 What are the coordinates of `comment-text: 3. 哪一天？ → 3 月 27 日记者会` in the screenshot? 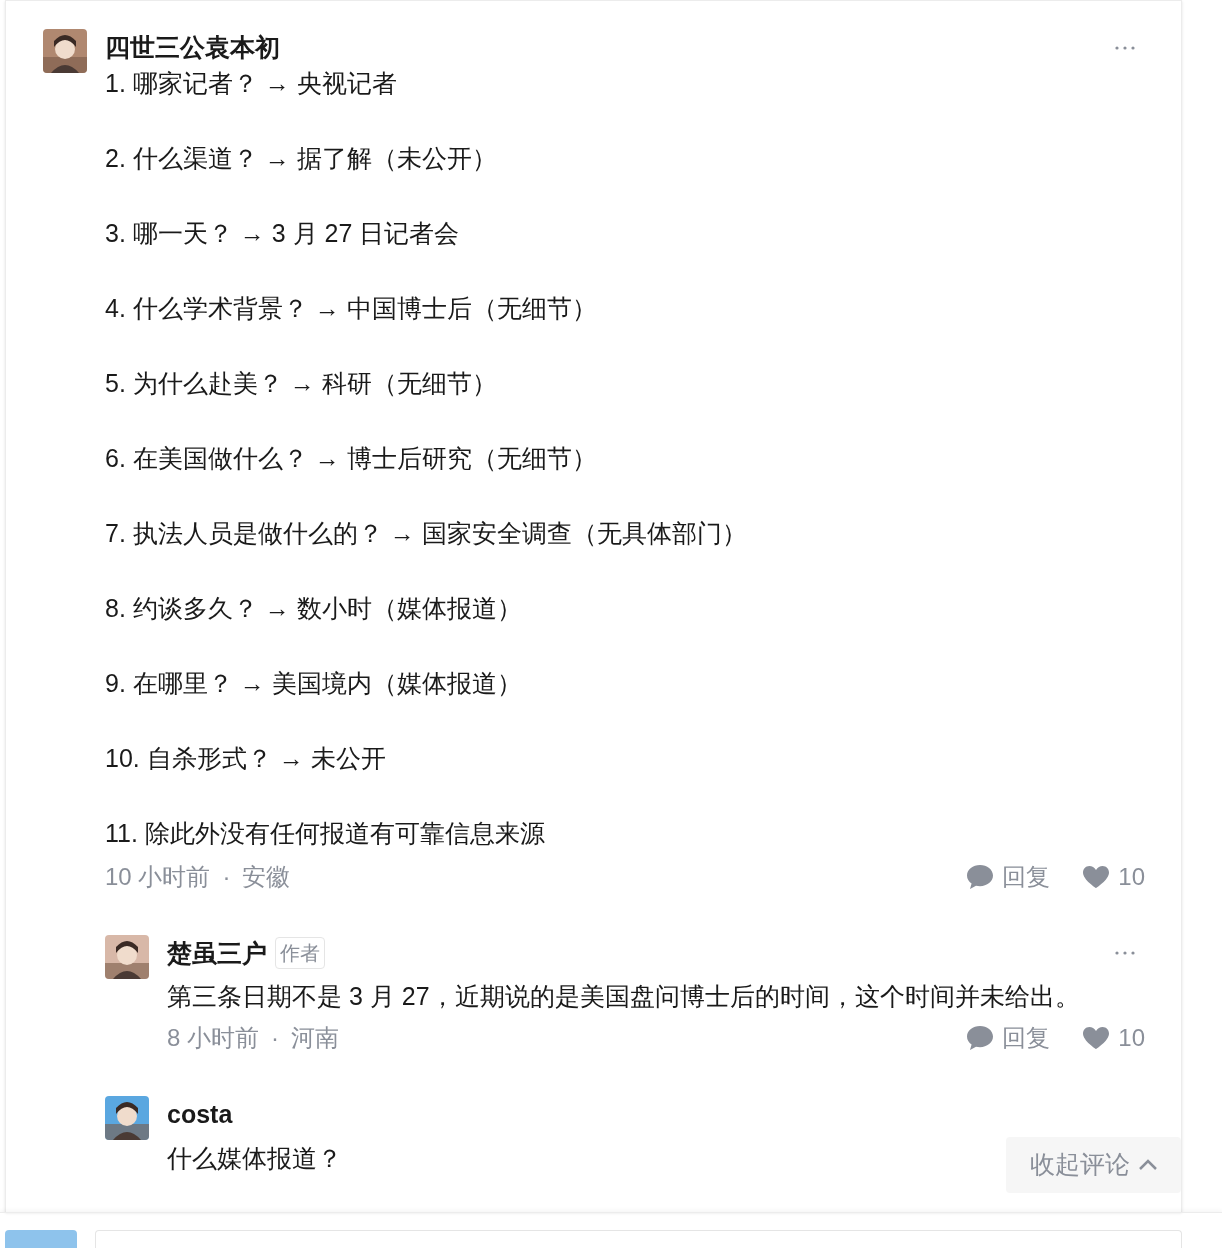 It's located at (283, 233).